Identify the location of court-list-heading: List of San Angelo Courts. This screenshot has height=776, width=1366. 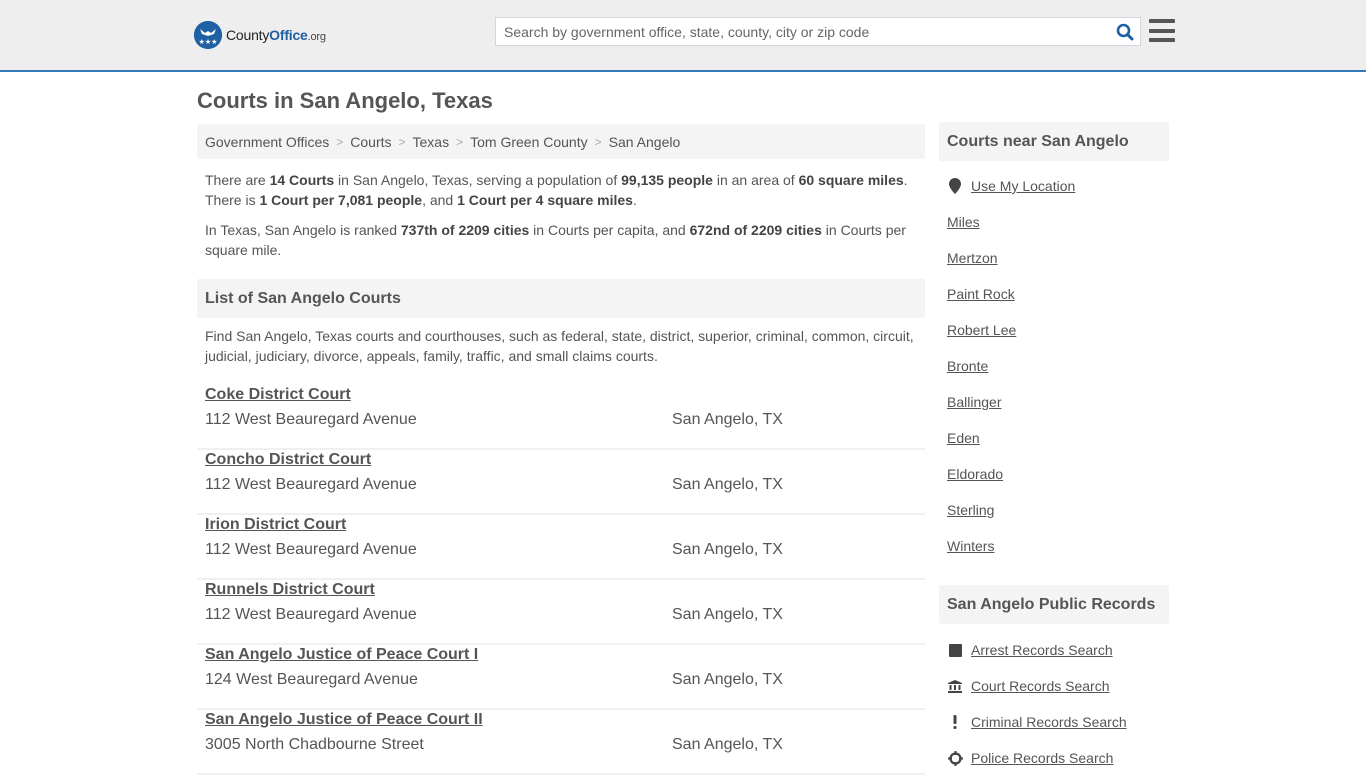
(561, 298).